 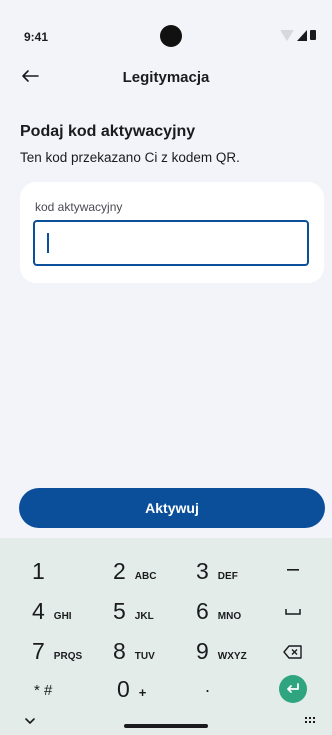 I want to click on activation-heading: Podaj kod aktywacyjny, so click(x=108, y=131).